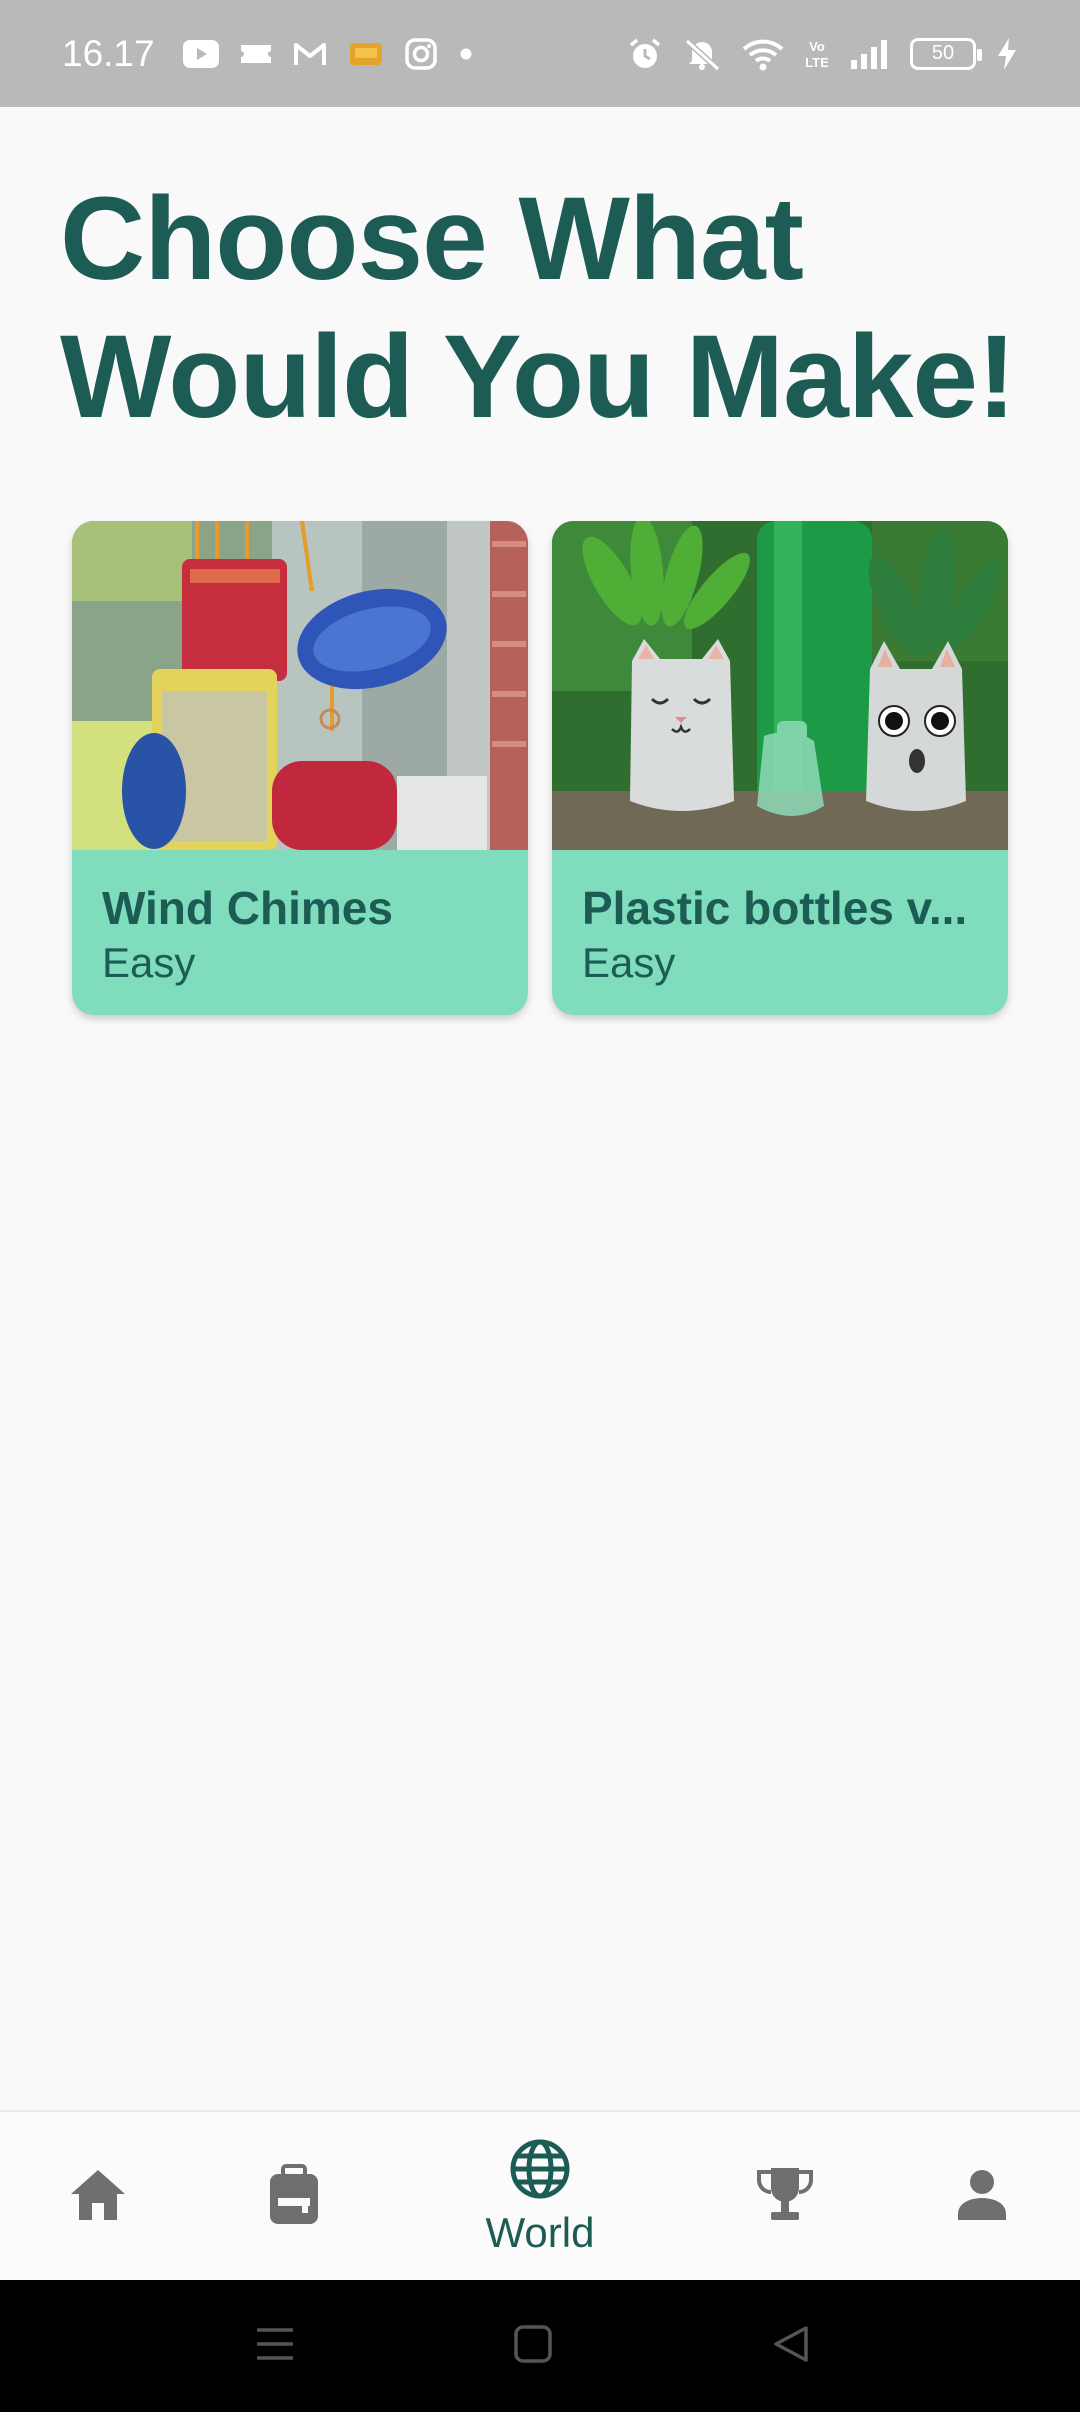  I want to click on project-card-wind-chimes: Wind Chimes Easy, so click(300, 768).